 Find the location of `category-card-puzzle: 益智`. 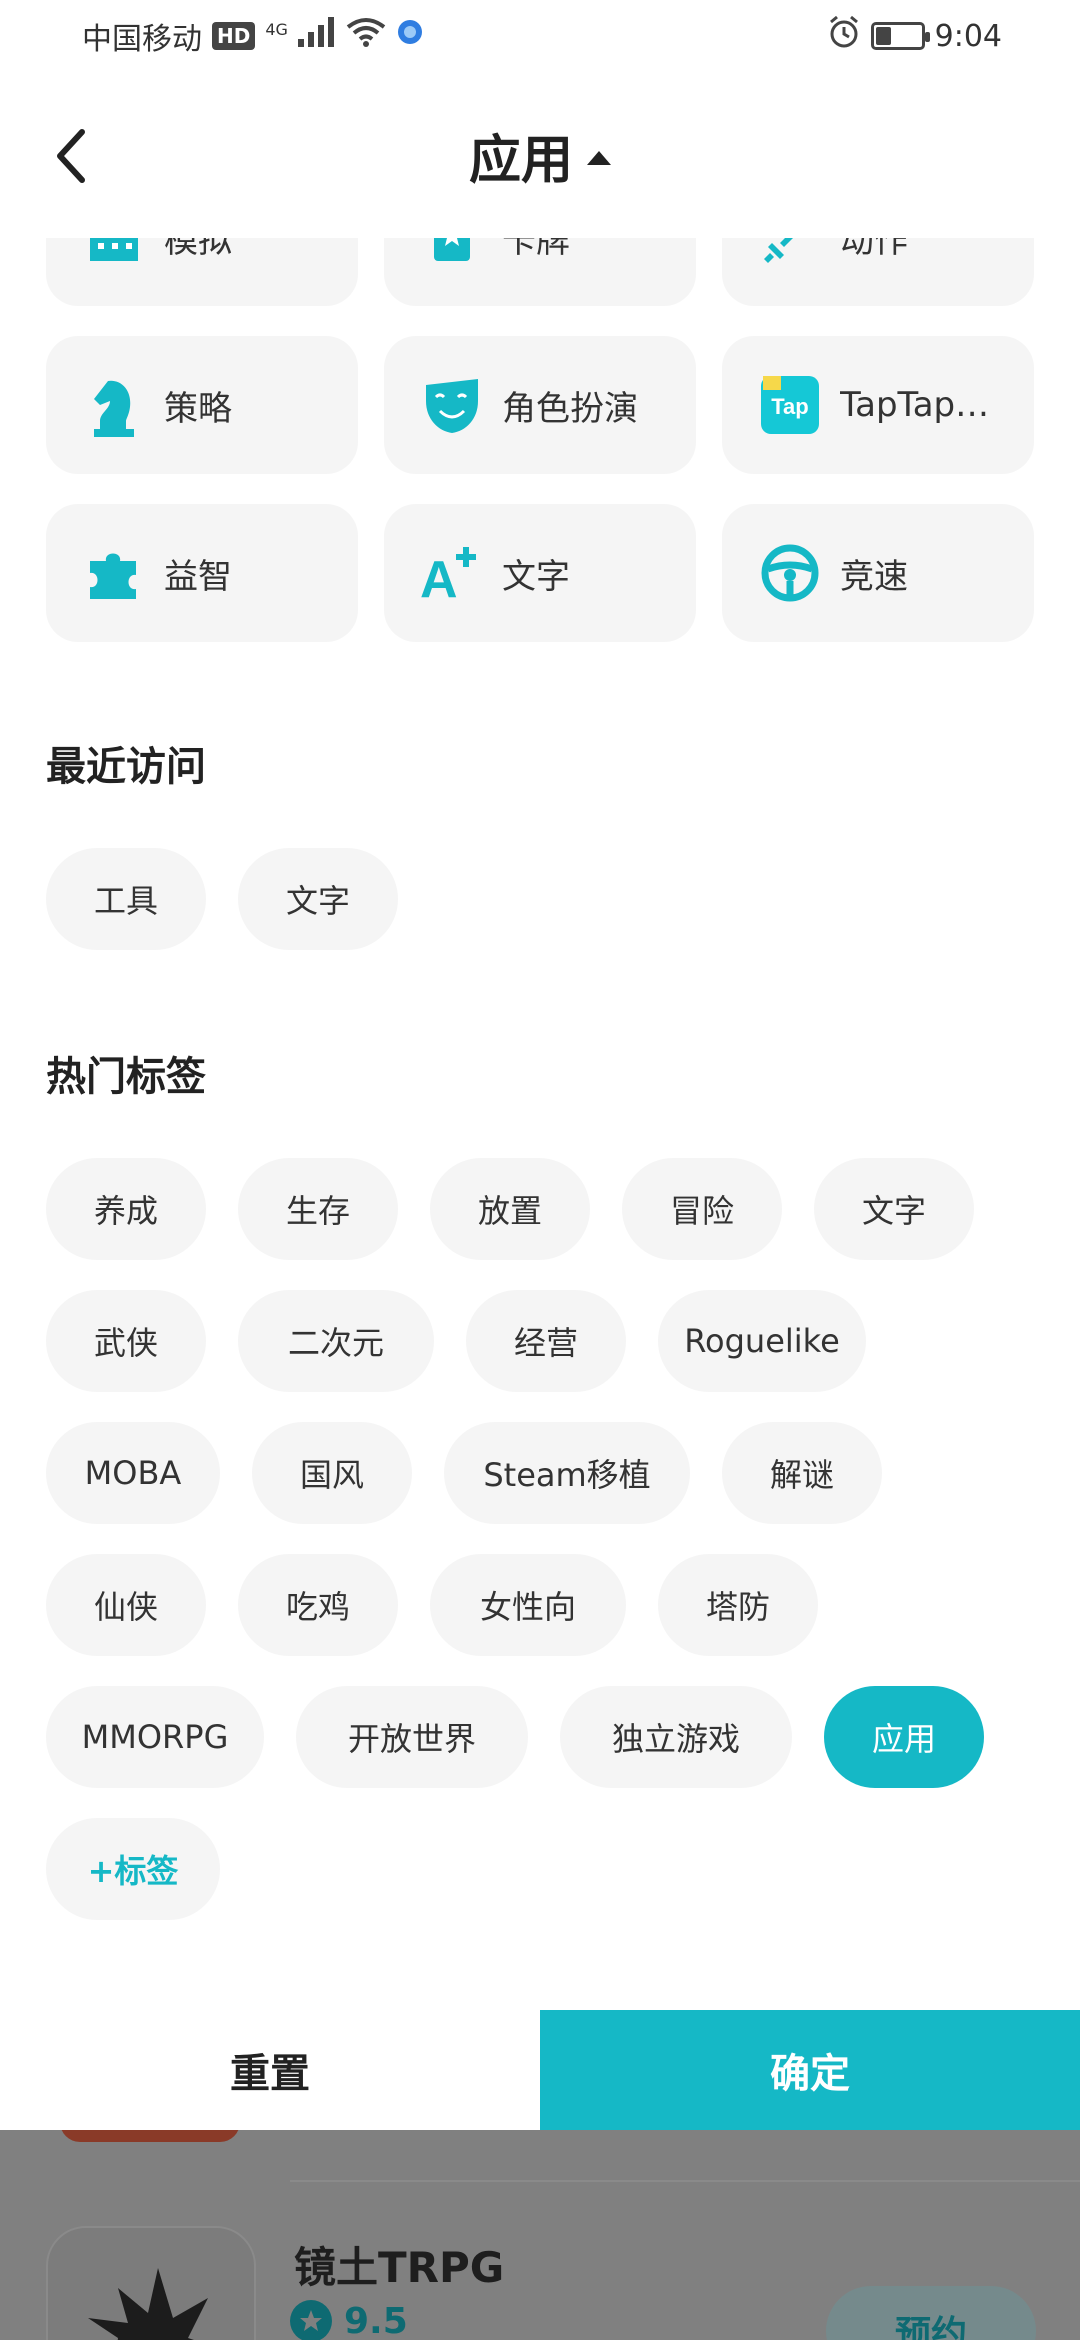

category-card-puzzle: 益智 is located at coordinates (202, 573).